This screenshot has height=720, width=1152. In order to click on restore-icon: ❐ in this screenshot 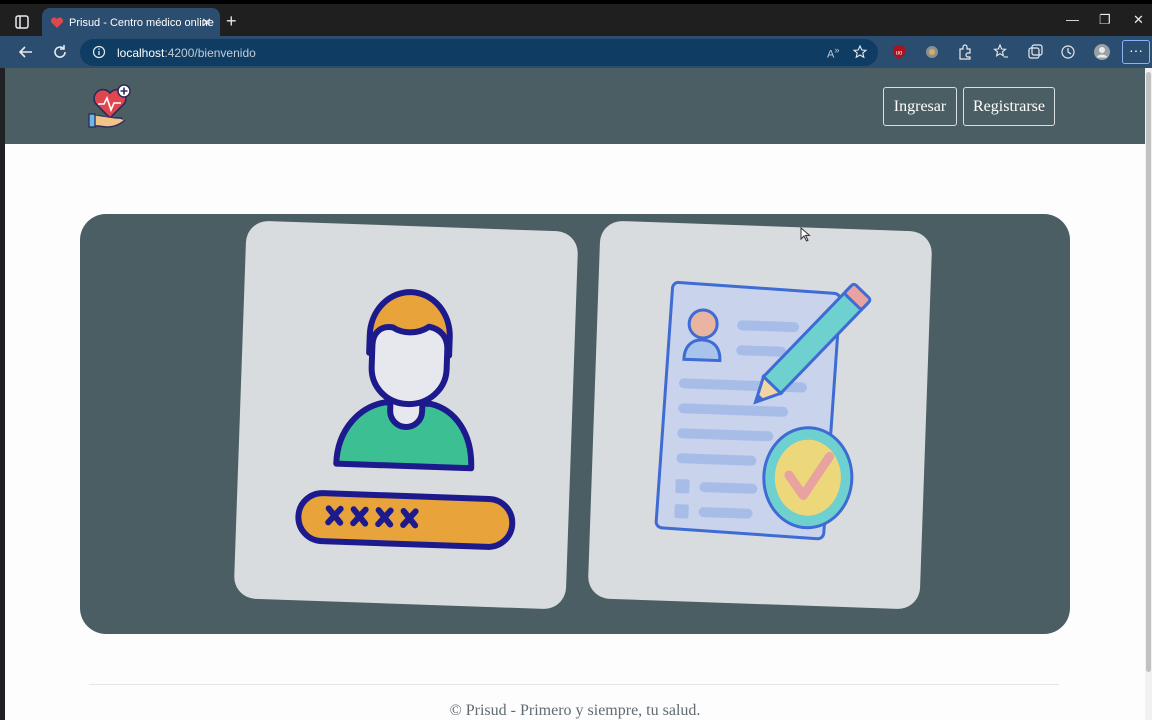, I will do `click(1105, 20)`.